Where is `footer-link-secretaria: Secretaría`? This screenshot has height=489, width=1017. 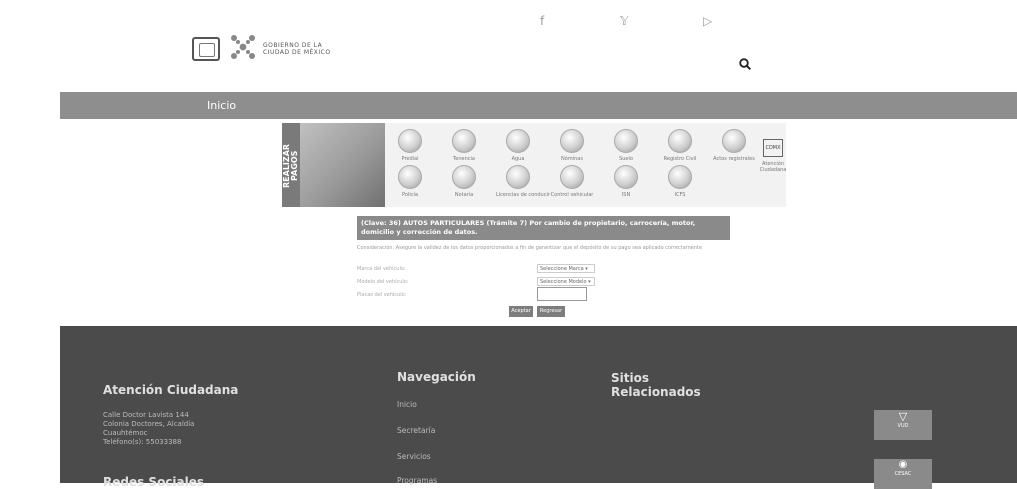
footer-link-secretaria: Secretaría is located at coordinates (416, 430).